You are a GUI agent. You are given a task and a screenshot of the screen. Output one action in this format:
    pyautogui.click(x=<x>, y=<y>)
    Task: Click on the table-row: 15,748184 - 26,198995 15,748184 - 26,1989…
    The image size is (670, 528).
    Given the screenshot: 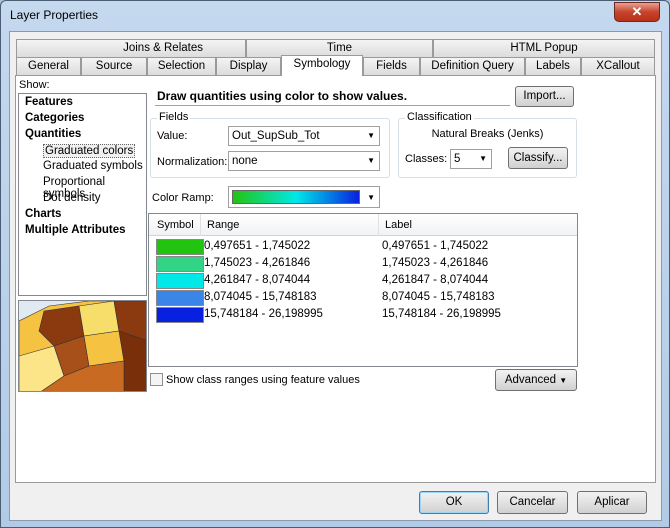 What is the action you would take?
    pyautogui.click(x=363, y=314)
    